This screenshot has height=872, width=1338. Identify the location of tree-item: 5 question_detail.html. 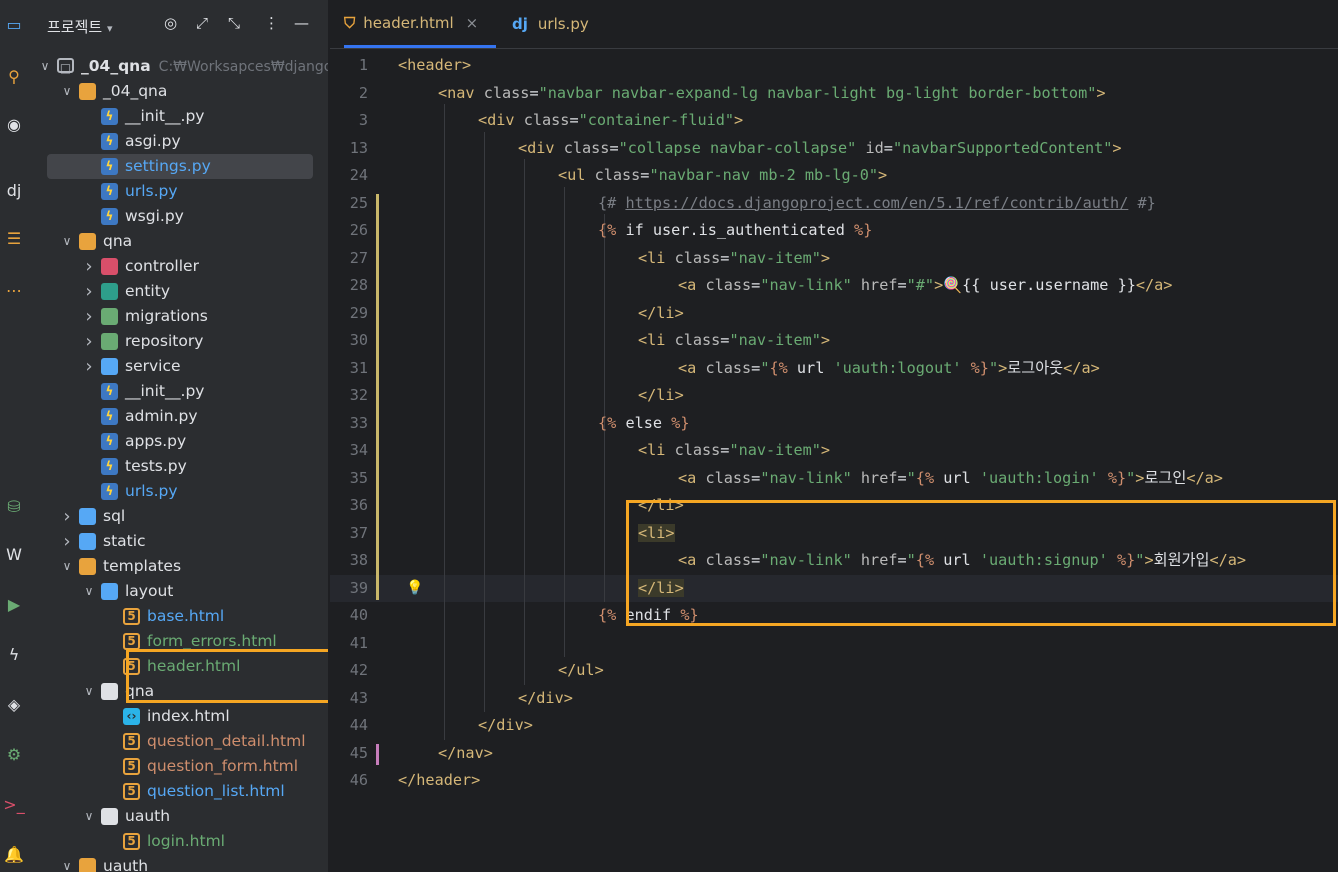
(180, 741).